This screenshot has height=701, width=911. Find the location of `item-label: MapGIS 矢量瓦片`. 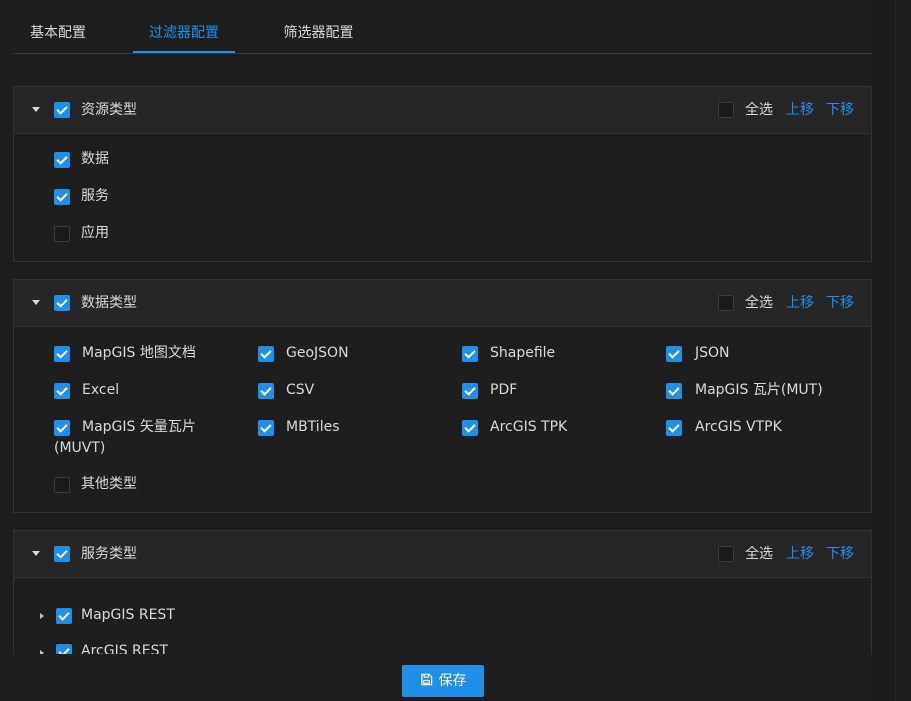

item-label: MapGIS 矢量瓦片 is located at coordinates (139, 427).